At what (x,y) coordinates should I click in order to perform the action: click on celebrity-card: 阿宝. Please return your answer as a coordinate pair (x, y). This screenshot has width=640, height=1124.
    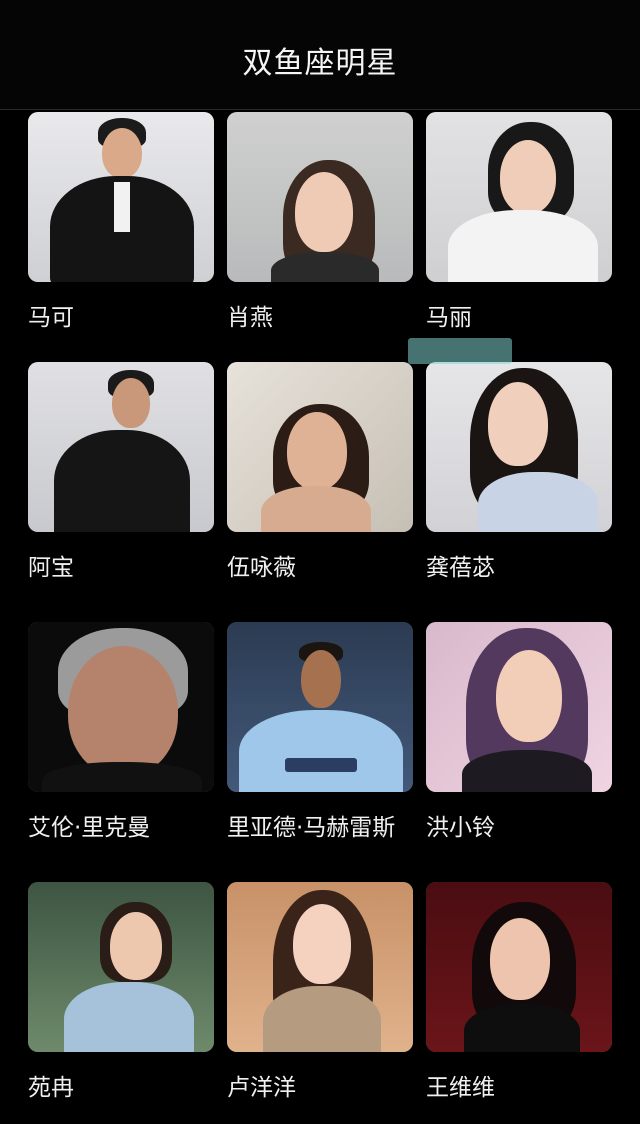
    Looking at the image, I should click on (121, 472).